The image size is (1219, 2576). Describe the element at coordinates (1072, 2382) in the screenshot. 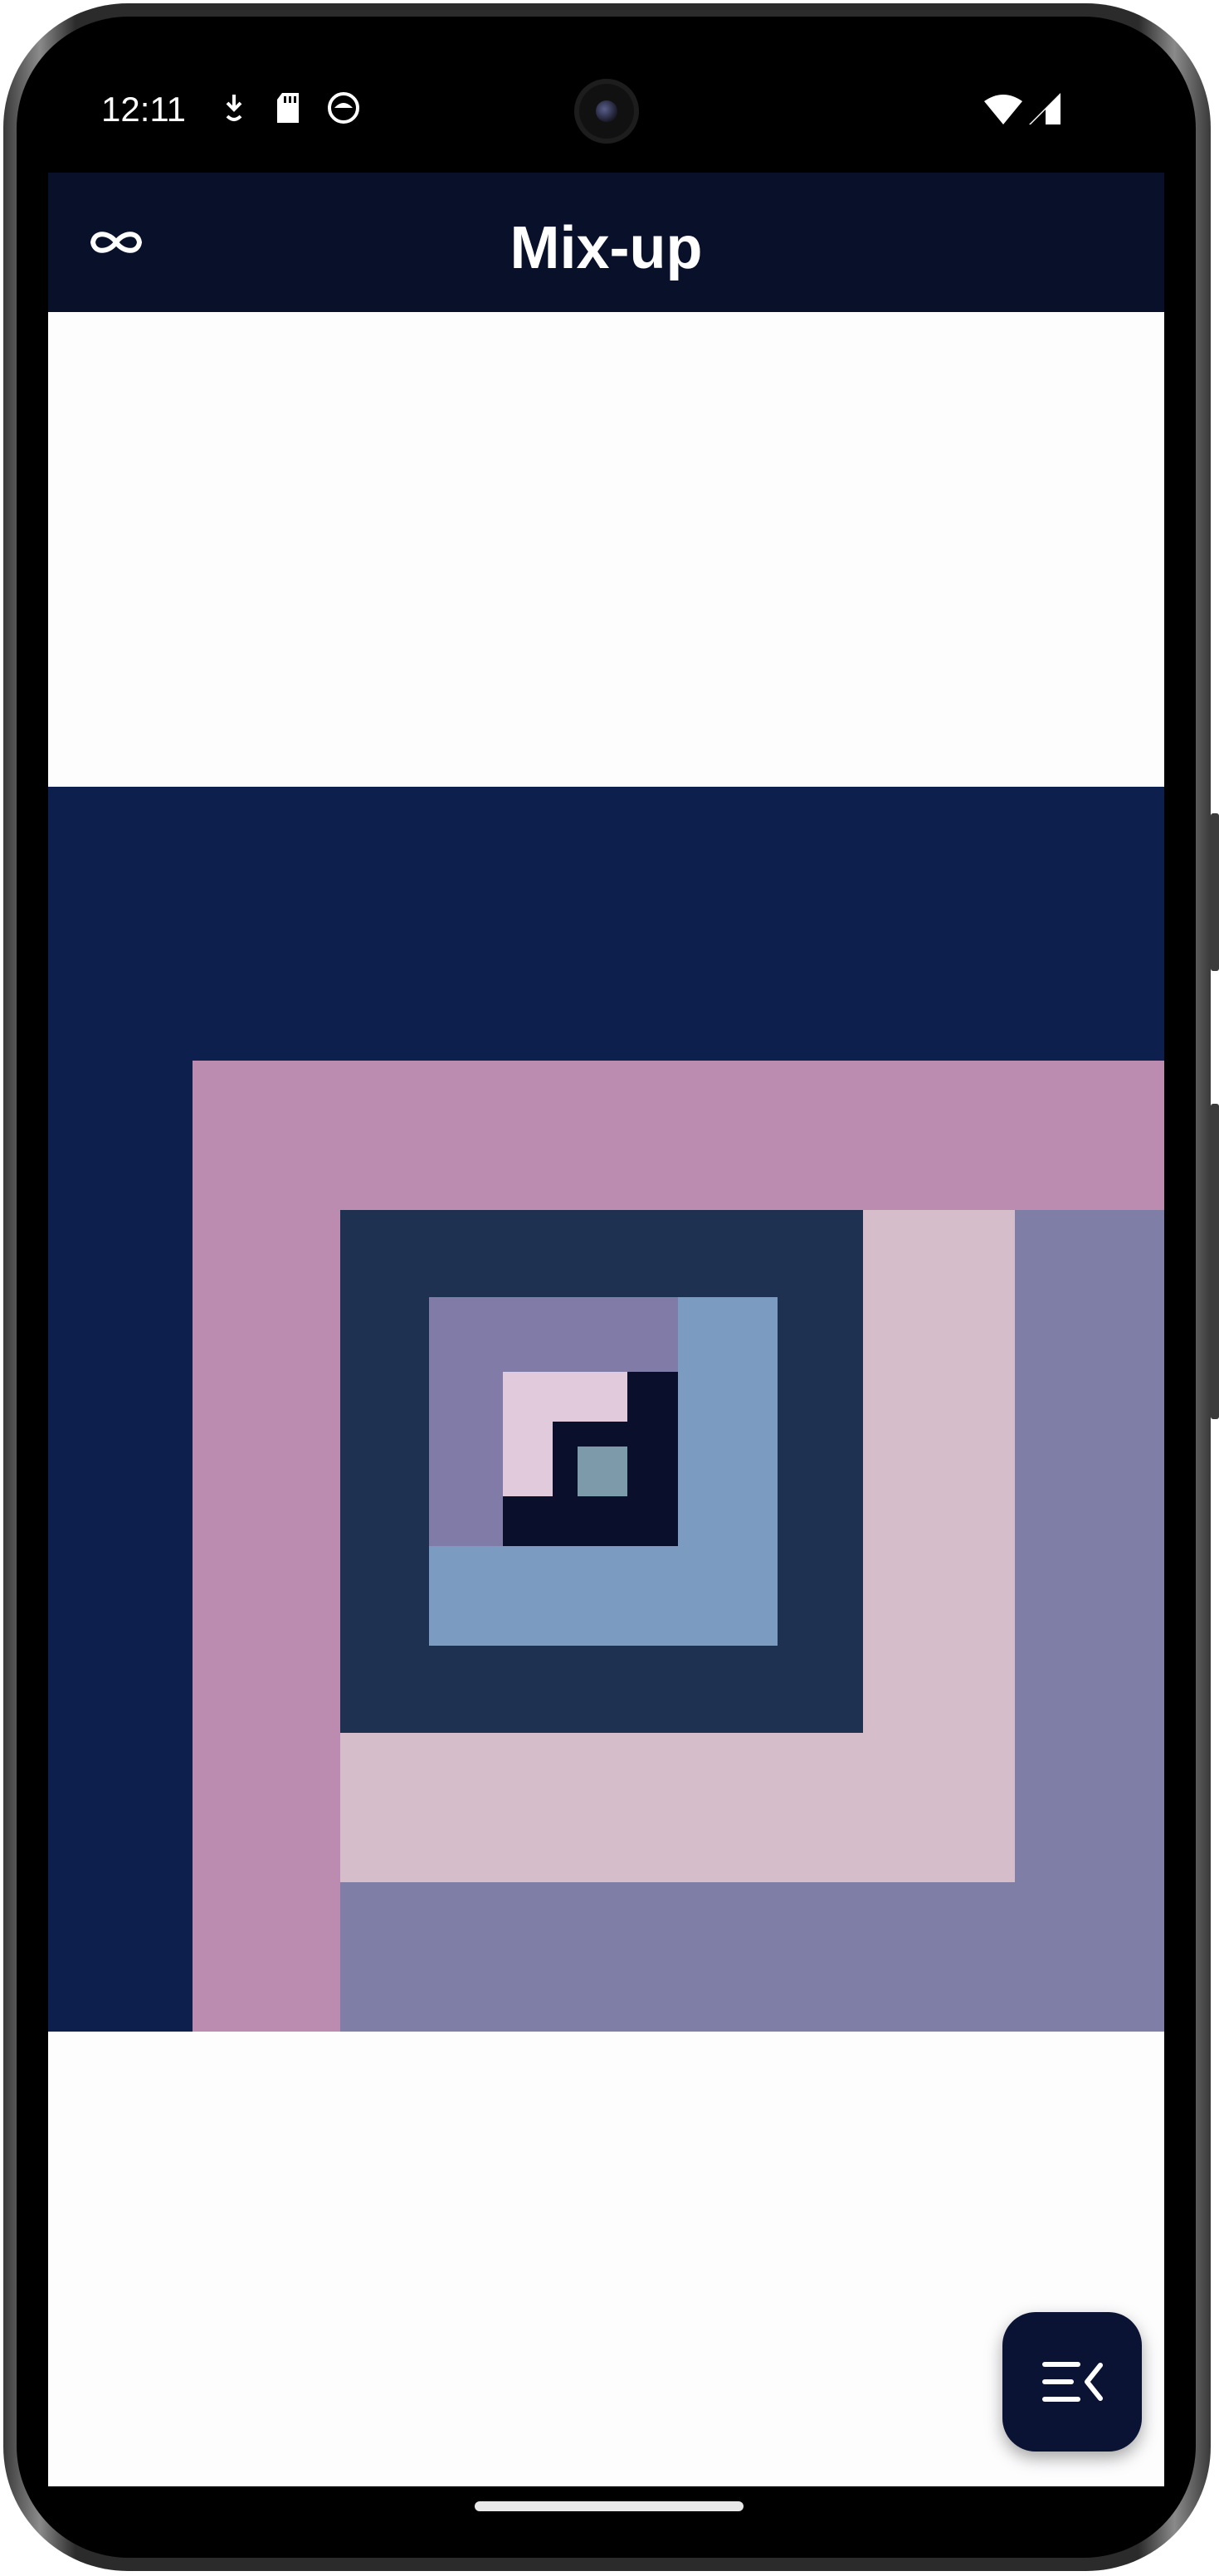

I see `menu-fab` at that location.